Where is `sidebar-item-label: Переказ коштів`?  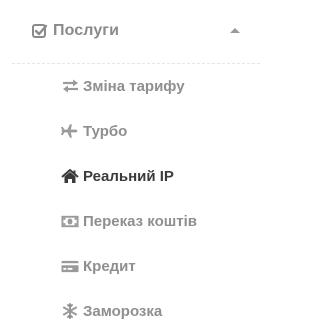
sidebar-item-label: Переказ коштів is located at coordinates (140, 221).